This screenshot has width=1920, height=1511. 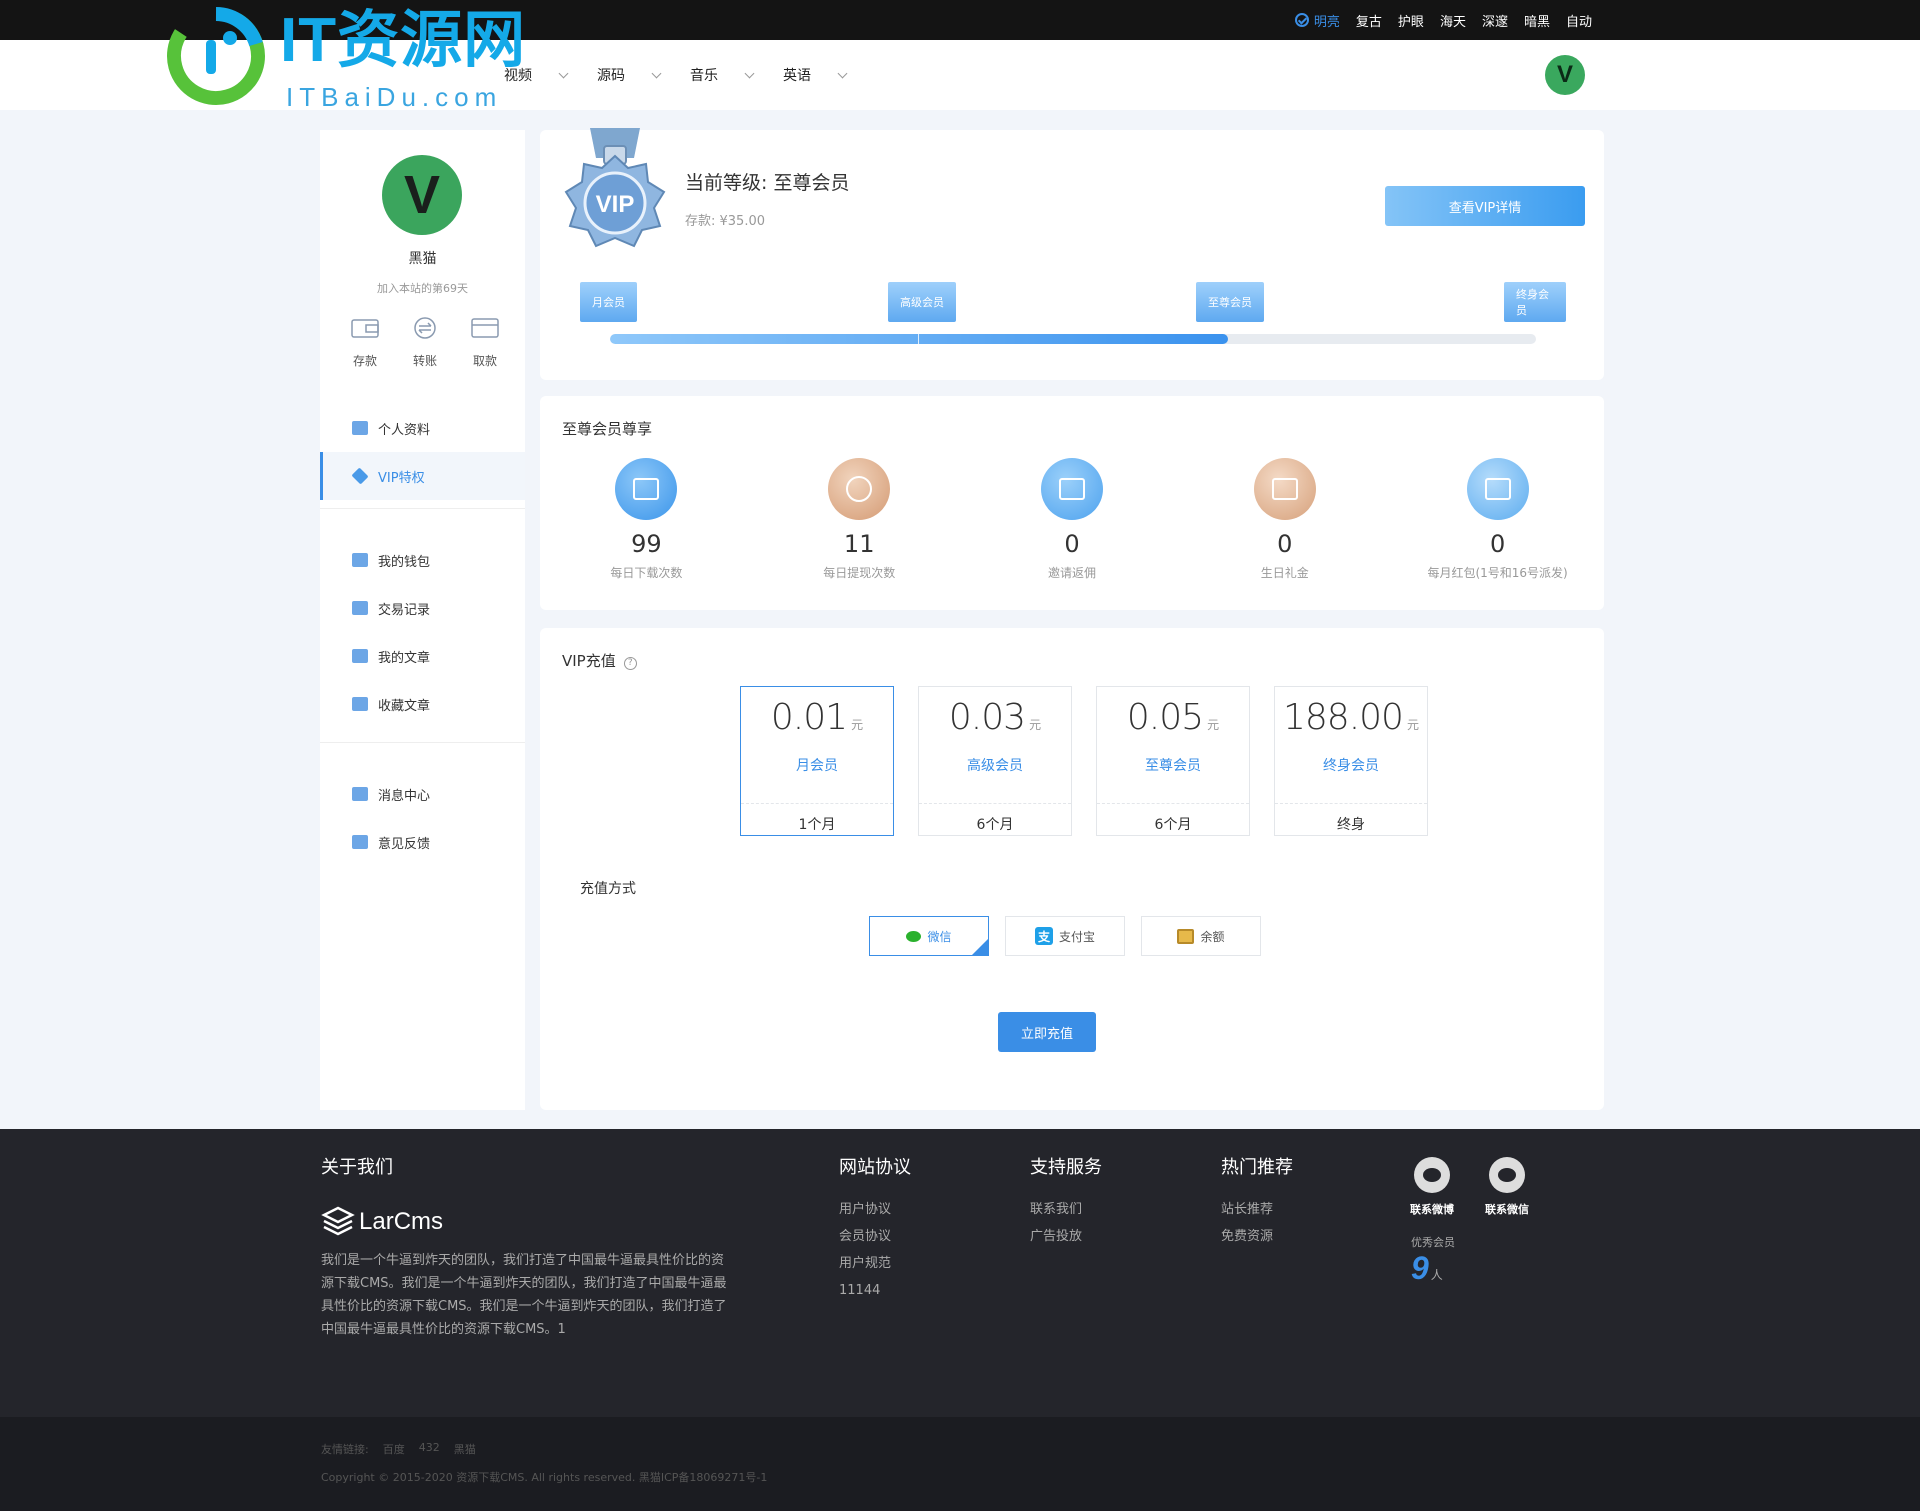 What do you see at coordinates (394, 97) in the screenshot?
I see `logo-subtext: ITBaiDu.com` at bounding box center [394, 97].